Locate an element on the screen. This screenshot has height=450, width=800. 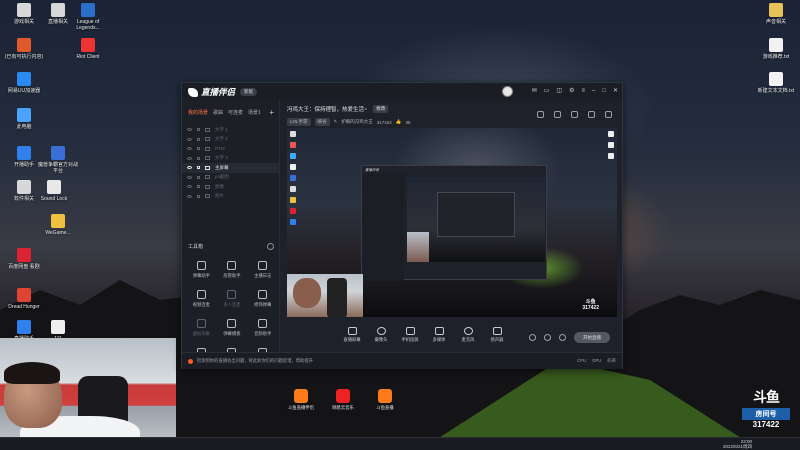
scene-item: 图片 is located at coordinates (230, 197).